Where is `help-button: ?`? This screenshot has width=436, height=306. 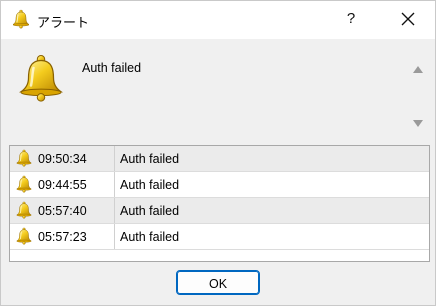
help-button: ? is located at coordinates (351, 19).